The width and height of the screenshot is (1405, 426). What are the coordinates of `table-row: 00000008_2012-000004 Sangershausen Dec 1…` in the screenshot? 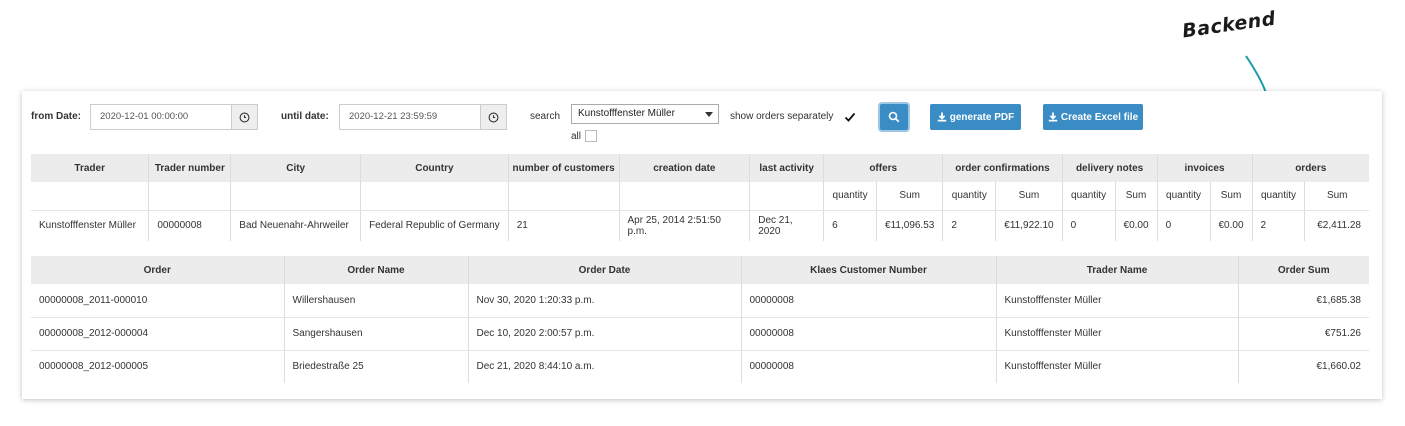 It's located at (700, 334).